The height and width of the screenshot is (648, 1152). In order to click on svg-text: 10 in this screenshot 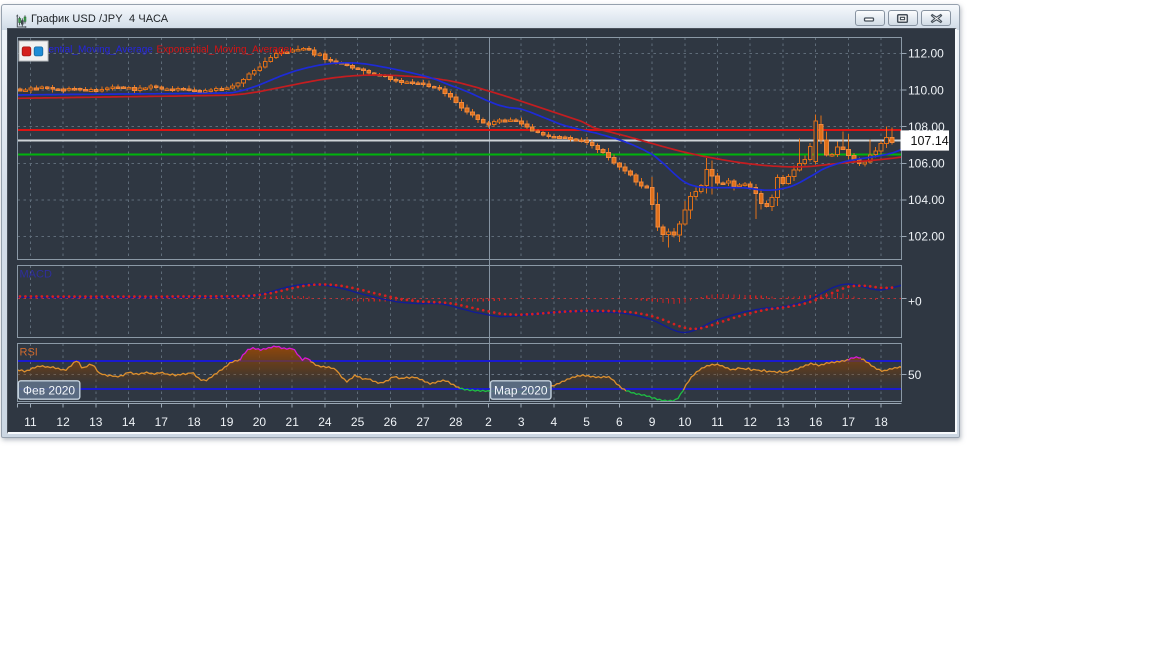, I will do `click(685, 422)`.